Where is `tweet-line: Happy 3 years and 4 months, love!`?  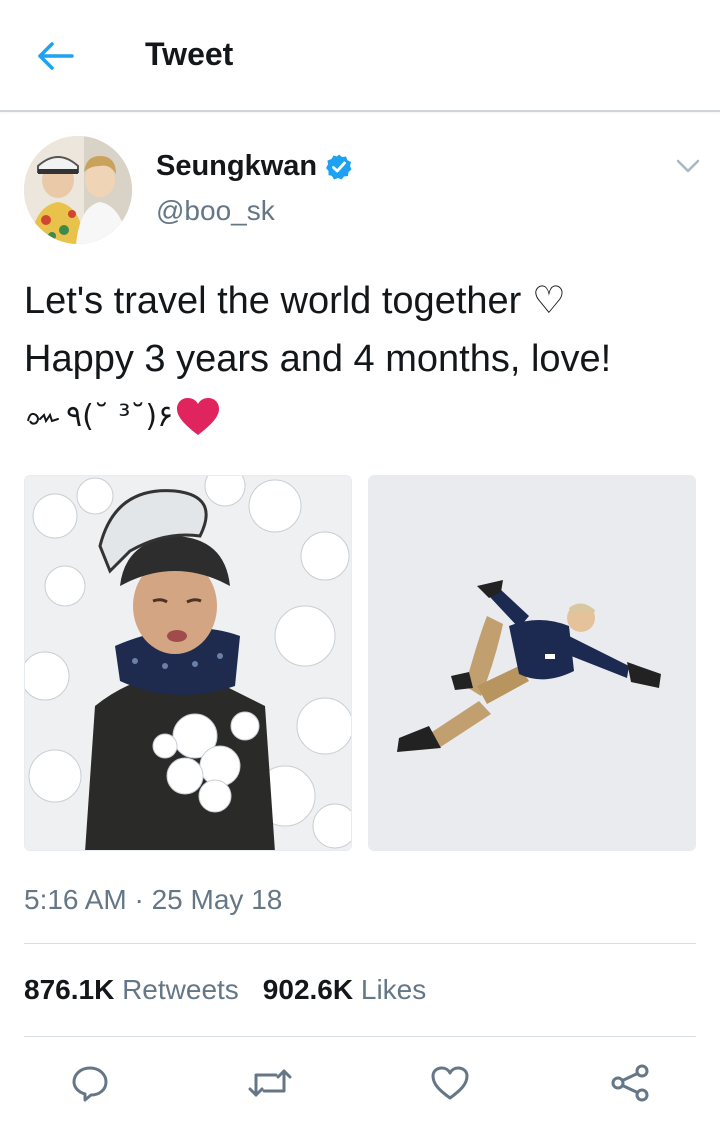
tweet-line: Happy 3 years and 4 months, love! is located at coordinates (318, 359).